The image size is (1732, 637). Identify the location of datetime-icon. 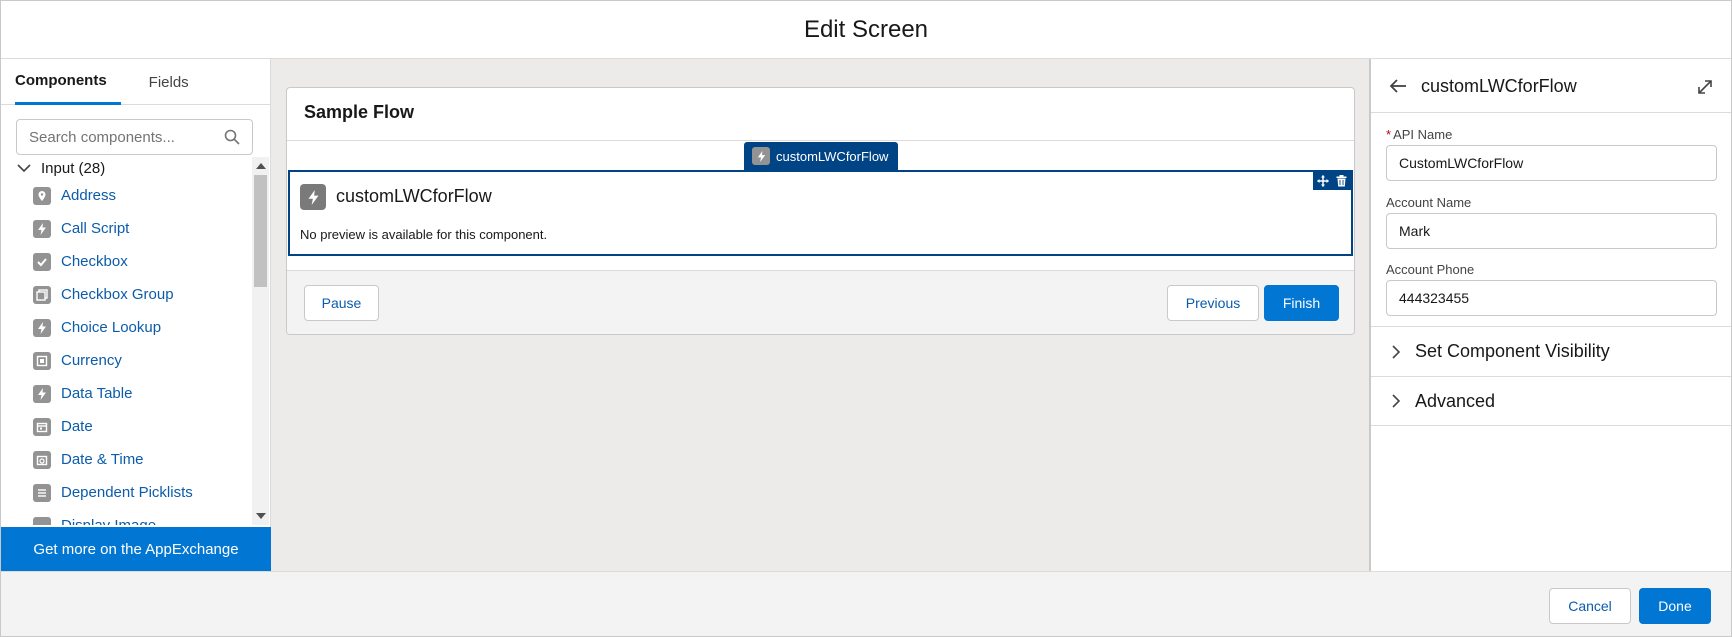
(42, 459).